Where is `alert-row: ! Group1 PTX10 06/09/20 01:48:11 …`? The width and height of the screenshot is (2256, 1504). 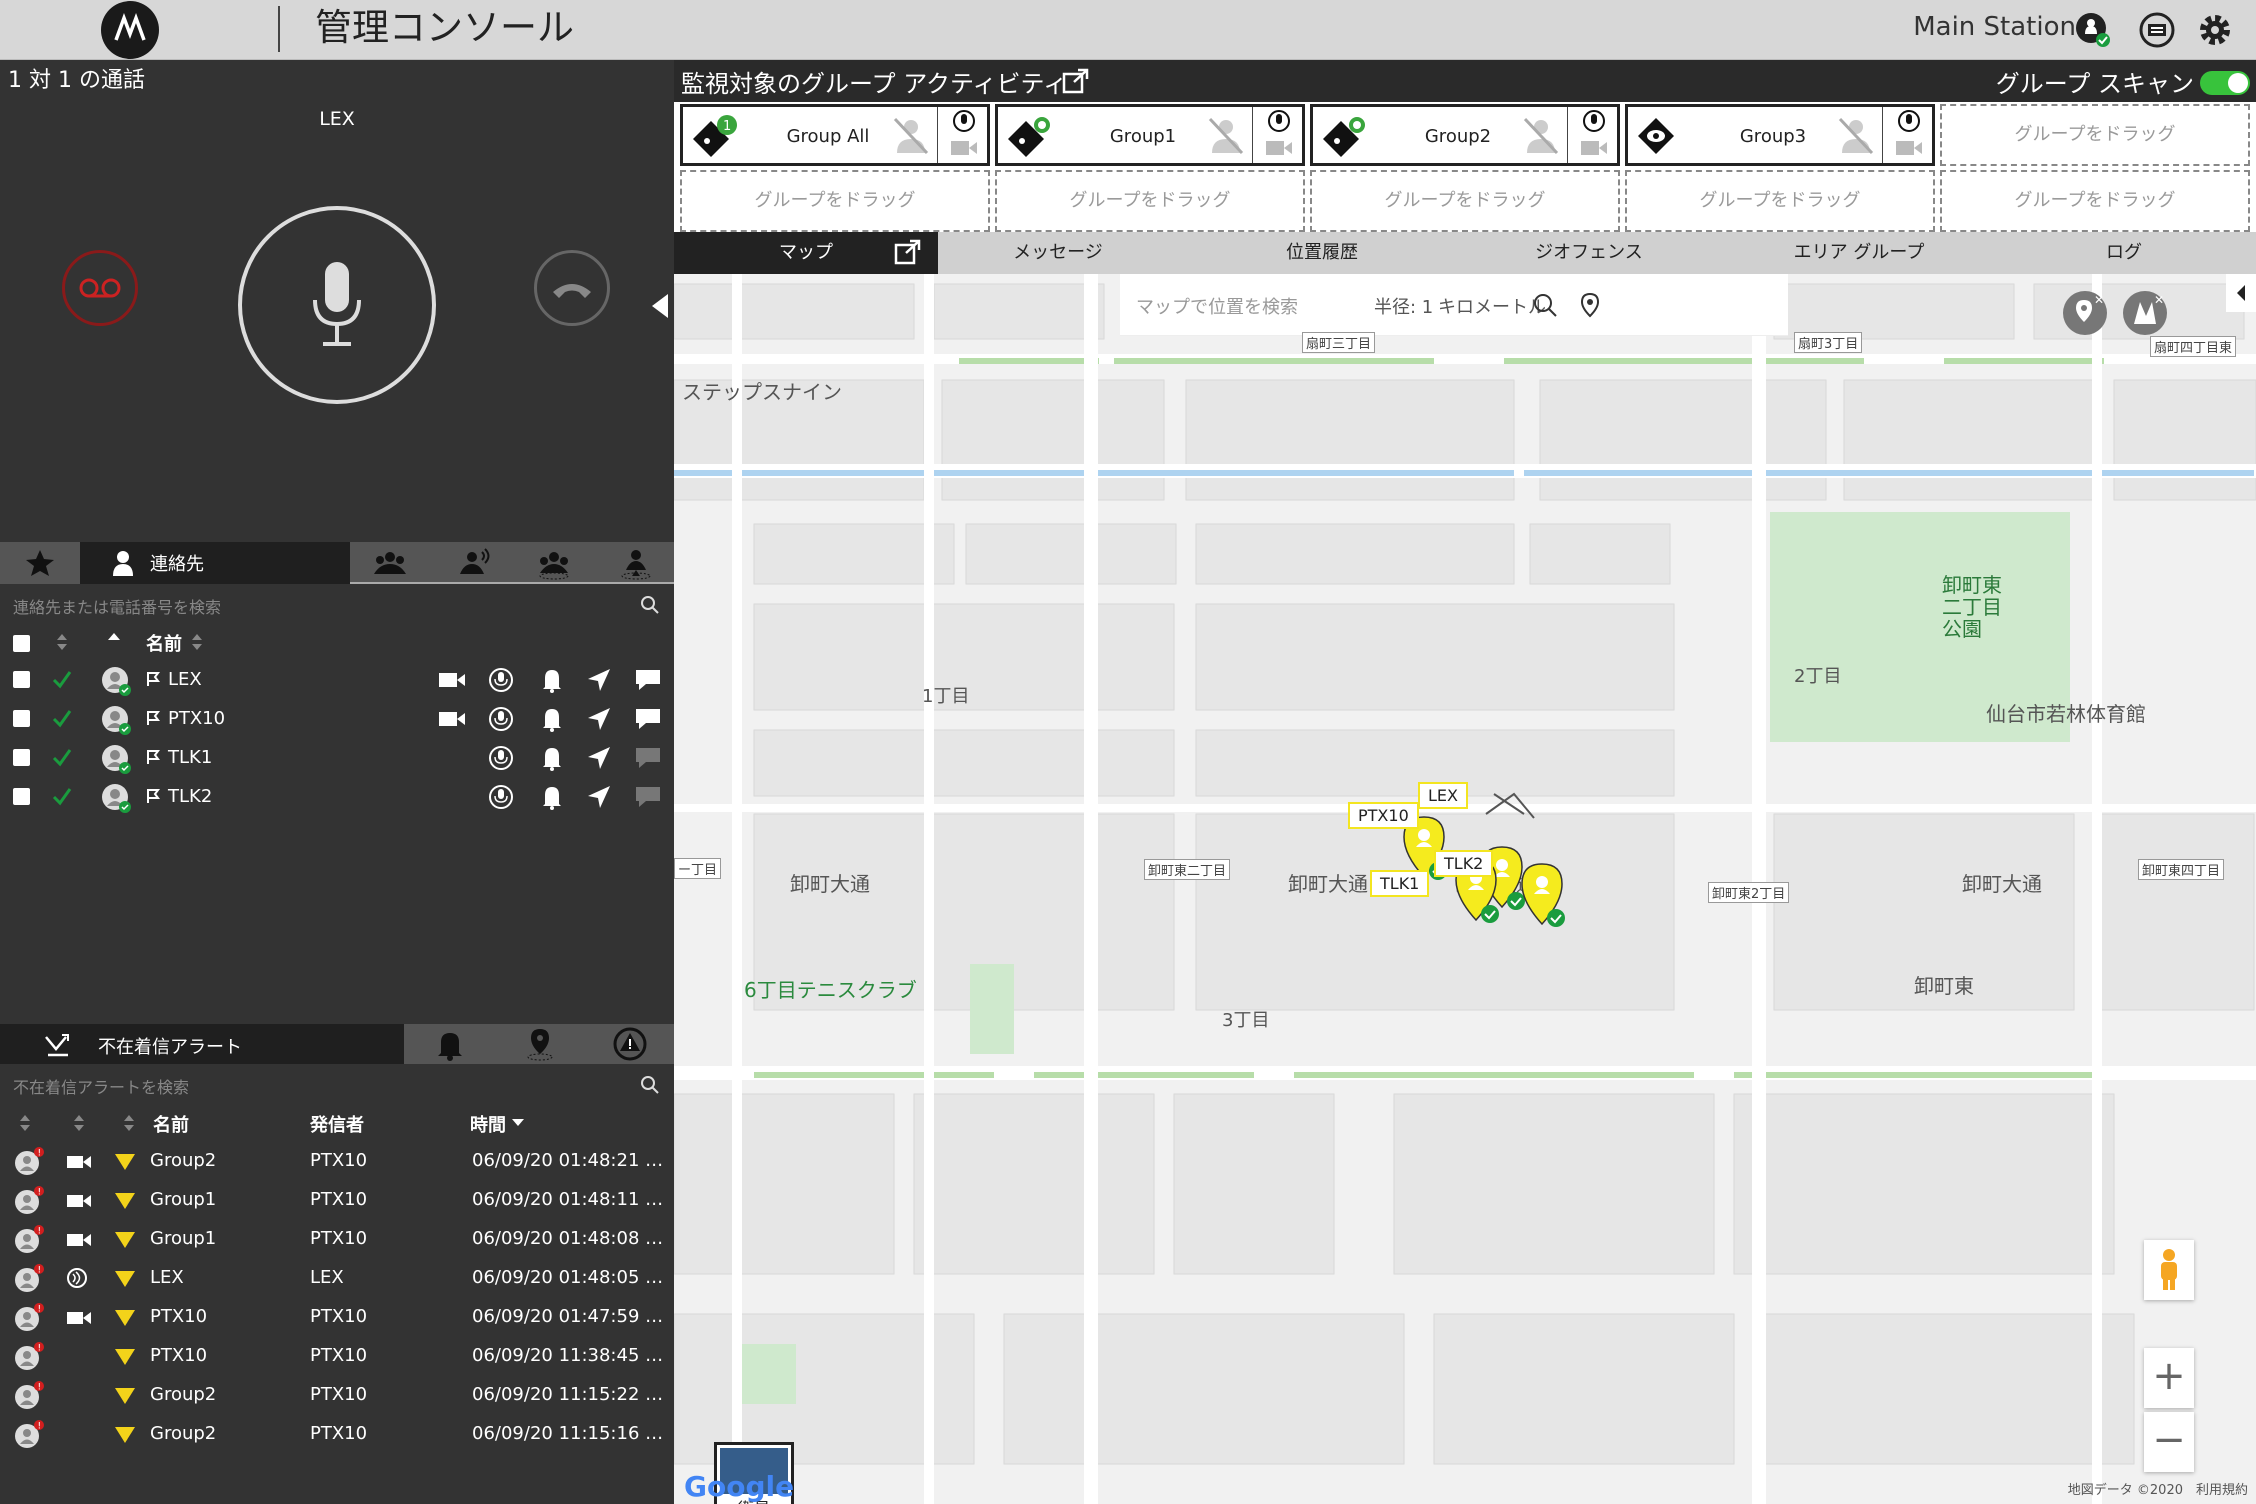
alert-row: ! Group1 PTX10 06/09/20 01:48:11 … is located at coordinates (337, 1199).